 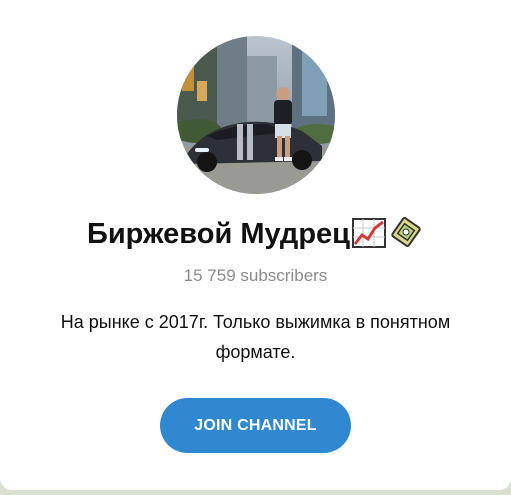 What do you see at coordinates (255, 425) in the screenshot?
I see `join-channel-button: JOIN CHANNEL` at bounding box center [255, 425].